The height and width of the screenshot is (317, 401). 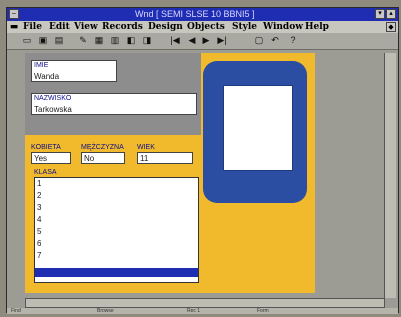 What do you see at coordinates (14, 14) in the screenshot?
I see `system-menu-button: –` at bounding box center [14, 14].